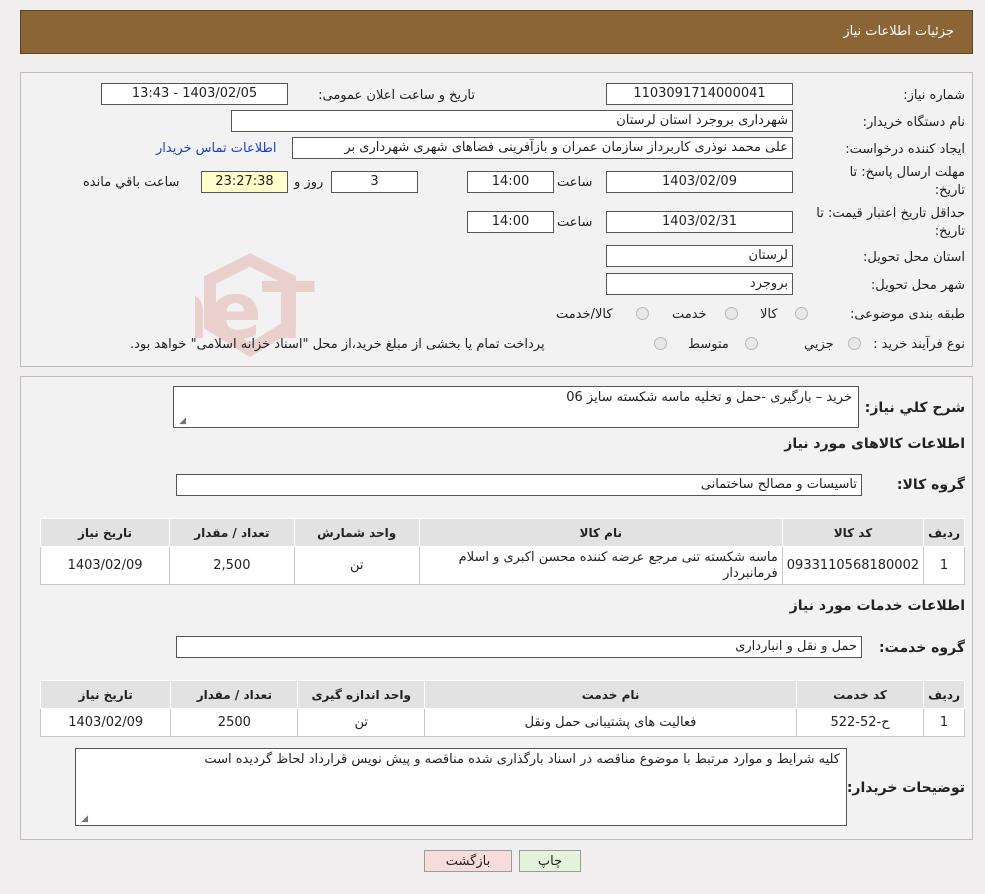 Image resolution: width=985 pixels, height=894 pixels. Describe the element at coordinates (907, 172) in the screenshot. I see `deadline-label: مهلت ارسال پاسخ: تا` at that location.